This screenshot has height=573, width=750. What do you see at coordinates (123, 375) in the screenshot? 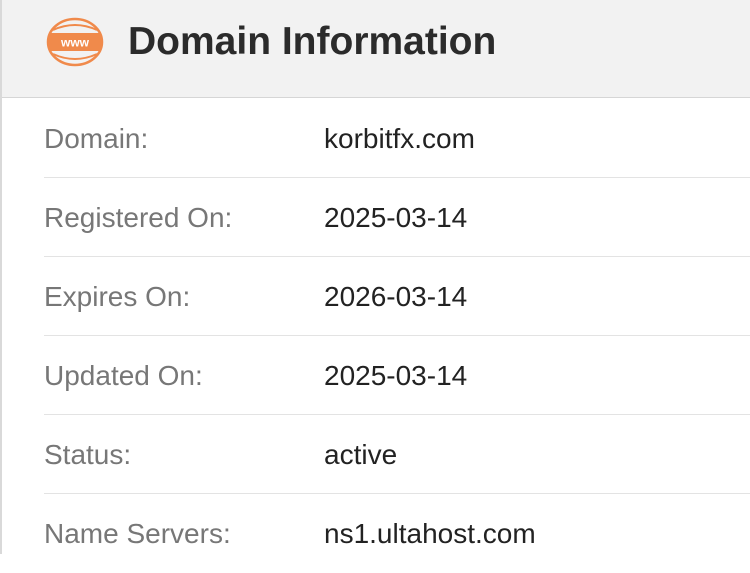
I see `row-label: Updated On:` at bounding box center [123, 375].